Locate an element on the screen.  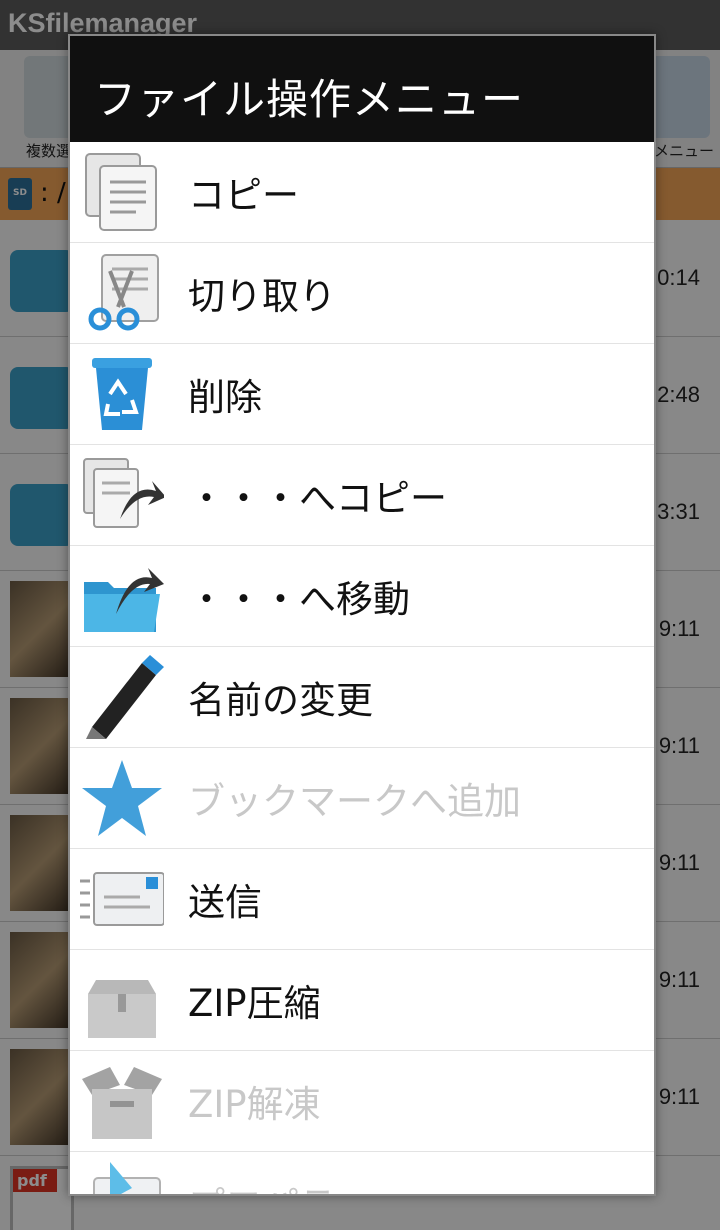
copy-icon is located at coordinates (122, 192).